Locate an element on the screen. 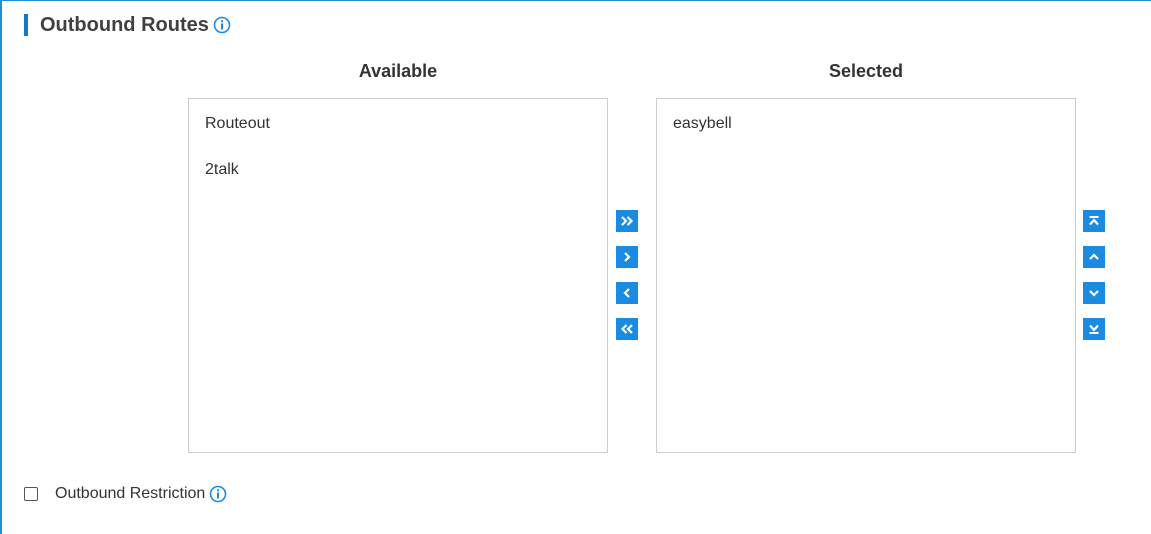 The image size is (1151, 534). section-title: Outbound Routes is located at coordinates (124, 24).